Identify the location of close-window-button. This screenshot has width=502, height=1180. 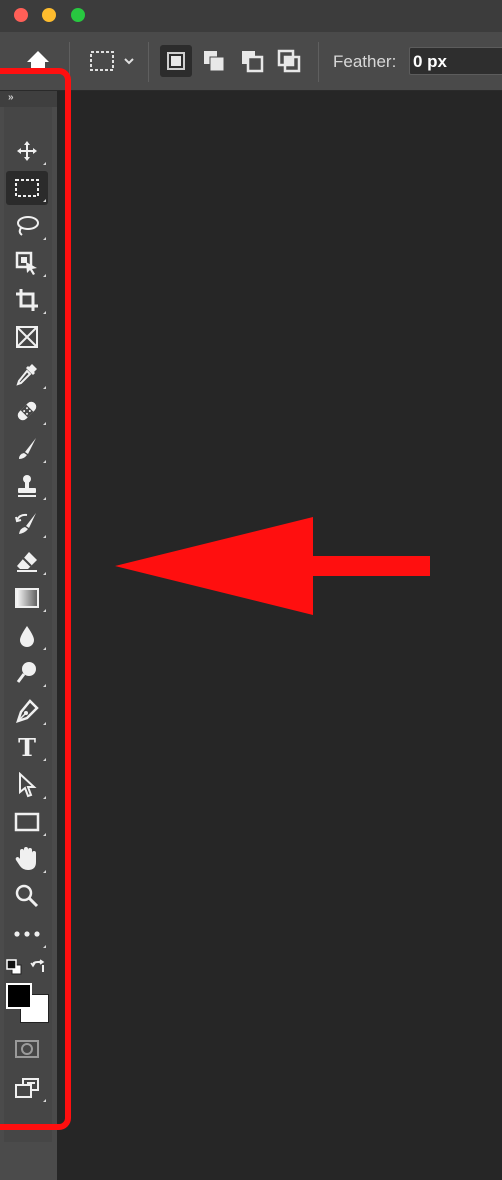
(21, 15).